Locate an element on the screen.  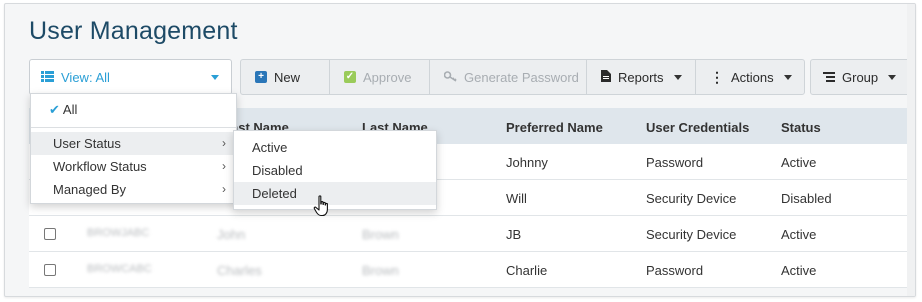
group-button: Group is located at coordinates (862, 77).